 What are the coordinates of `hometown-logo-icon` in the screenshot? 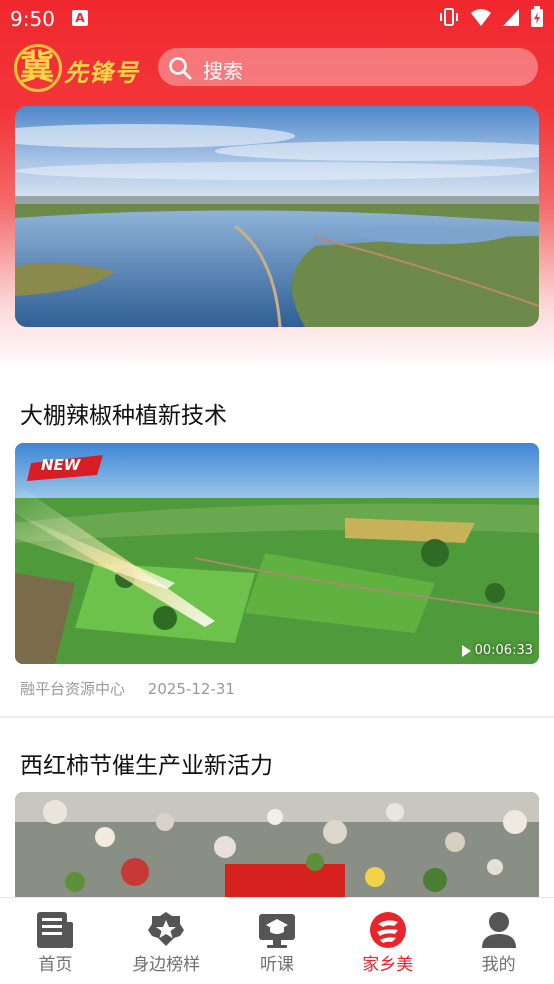 It's located at (388, 930).